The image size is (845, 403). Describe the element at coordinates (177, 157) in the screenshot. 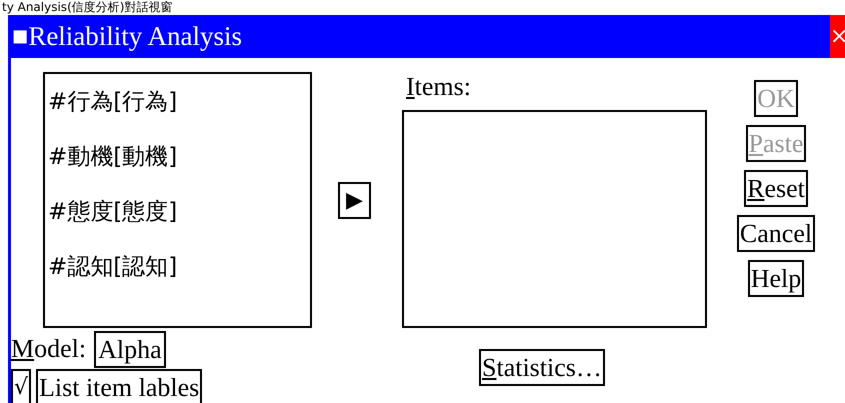

I see `variable-item: #動機[動機]` at that location.